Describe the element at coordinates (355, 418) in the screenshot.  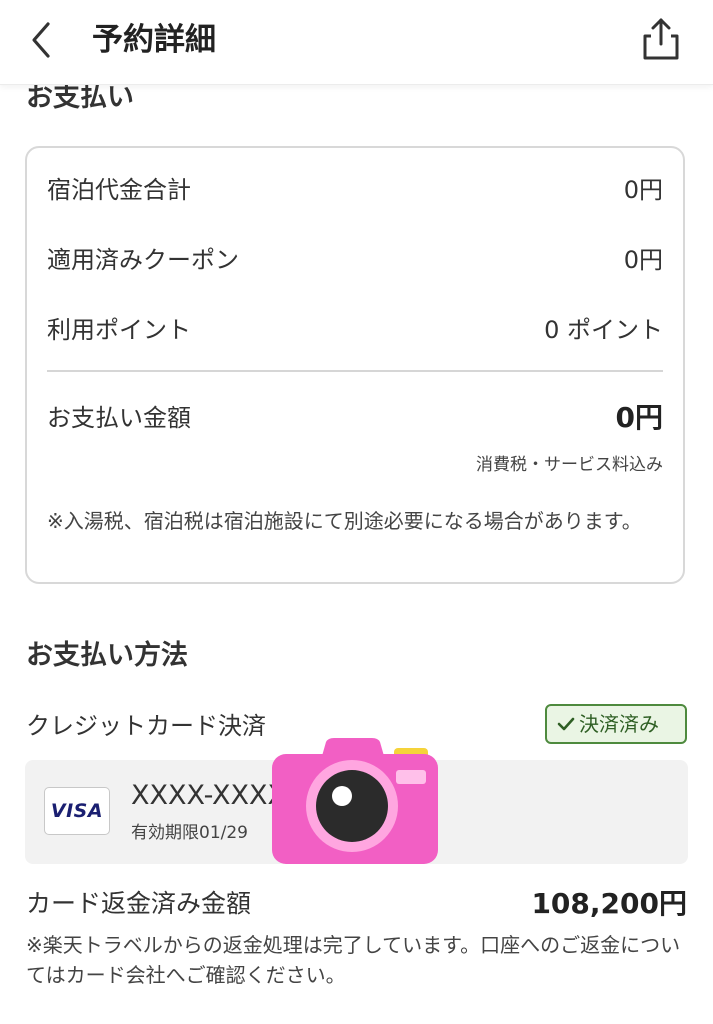
I see `payment-total-row: お支払い金額 0円` at that location.